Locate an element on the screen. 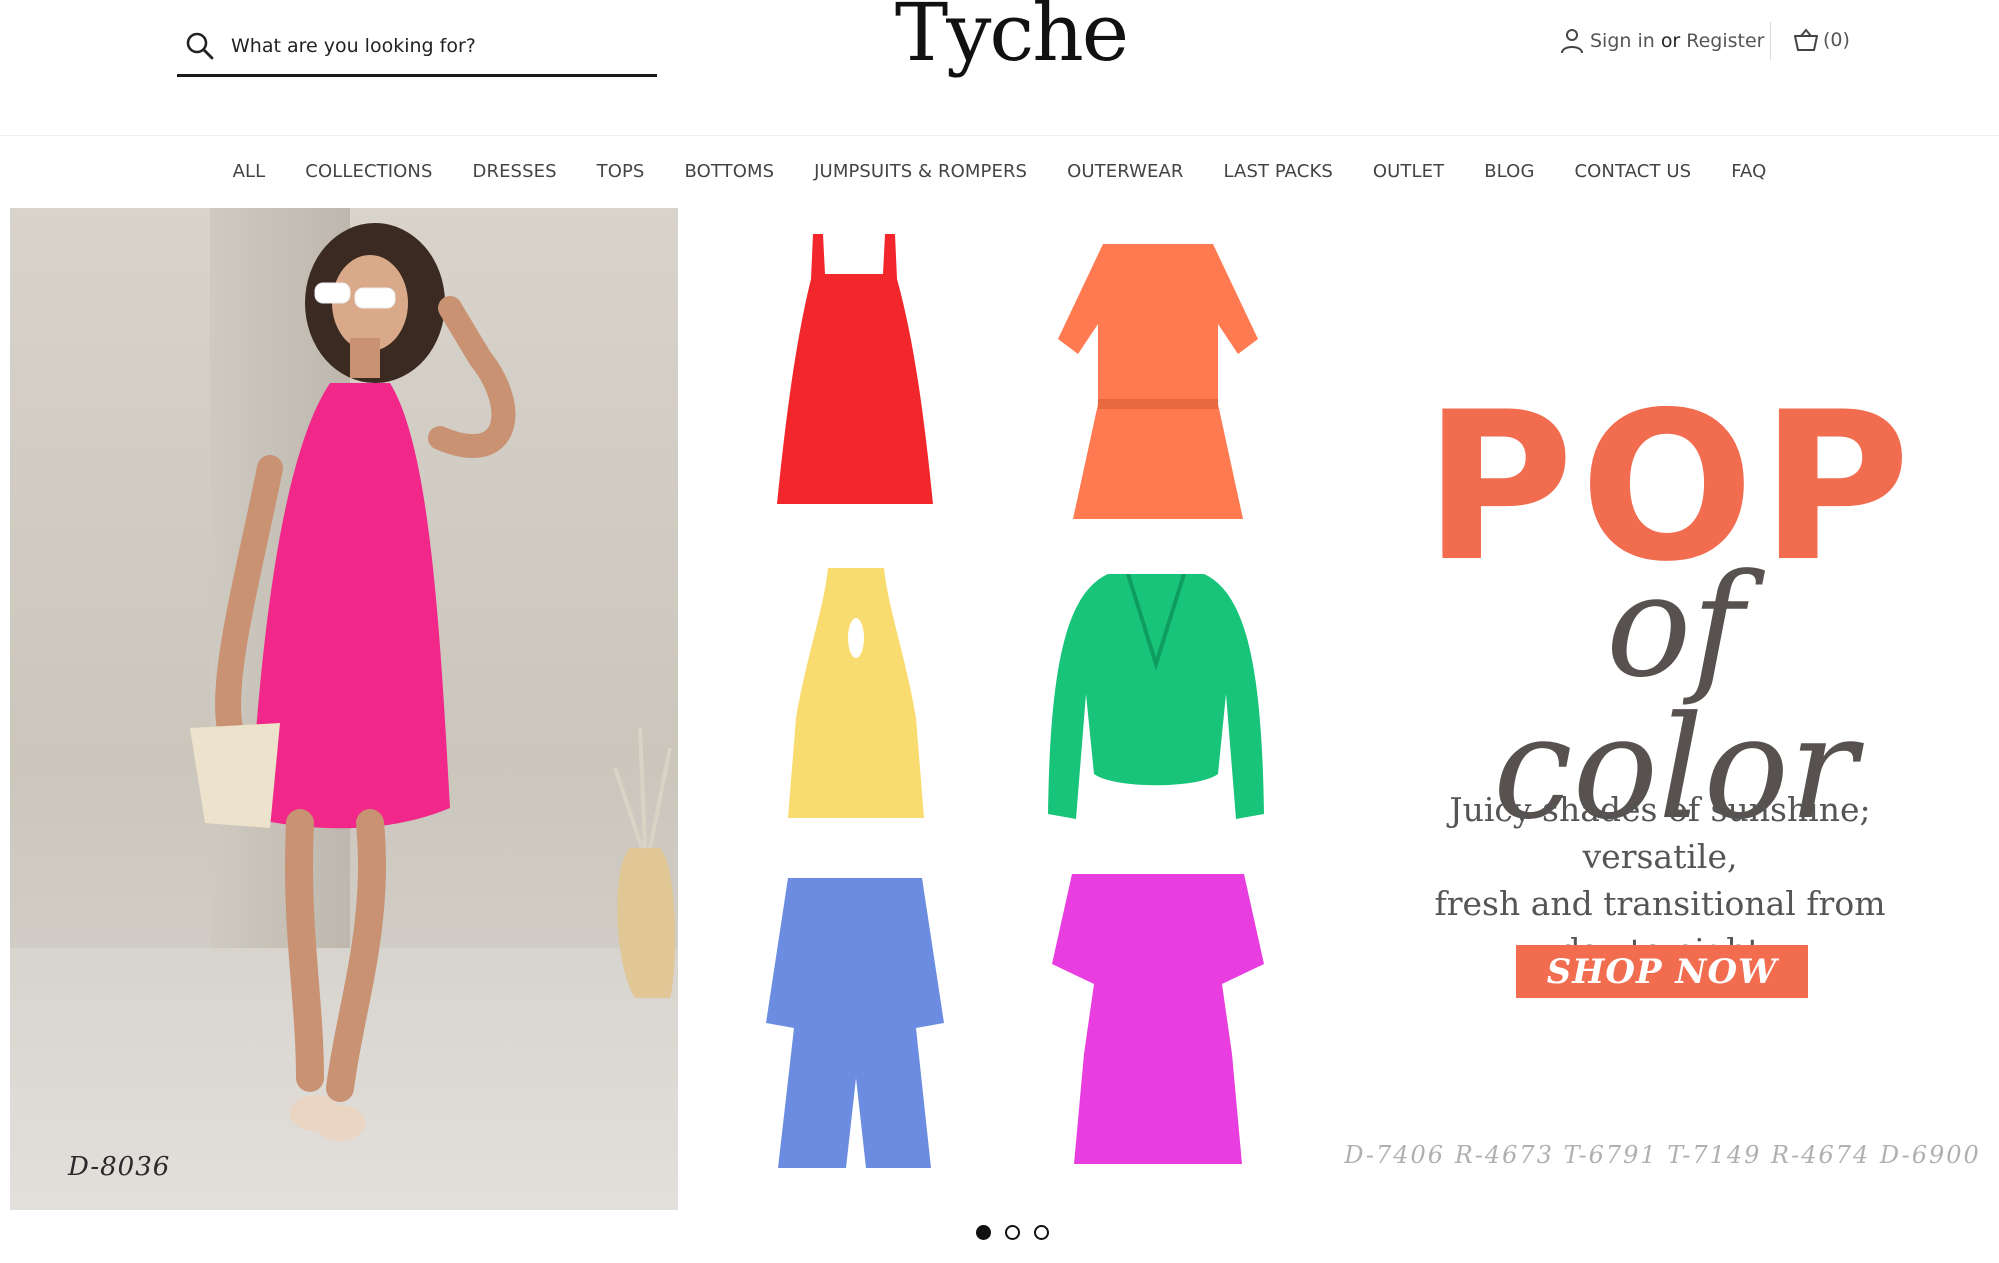  shop-now-button: SHOP NOW is located at coordinates (1662, 971).